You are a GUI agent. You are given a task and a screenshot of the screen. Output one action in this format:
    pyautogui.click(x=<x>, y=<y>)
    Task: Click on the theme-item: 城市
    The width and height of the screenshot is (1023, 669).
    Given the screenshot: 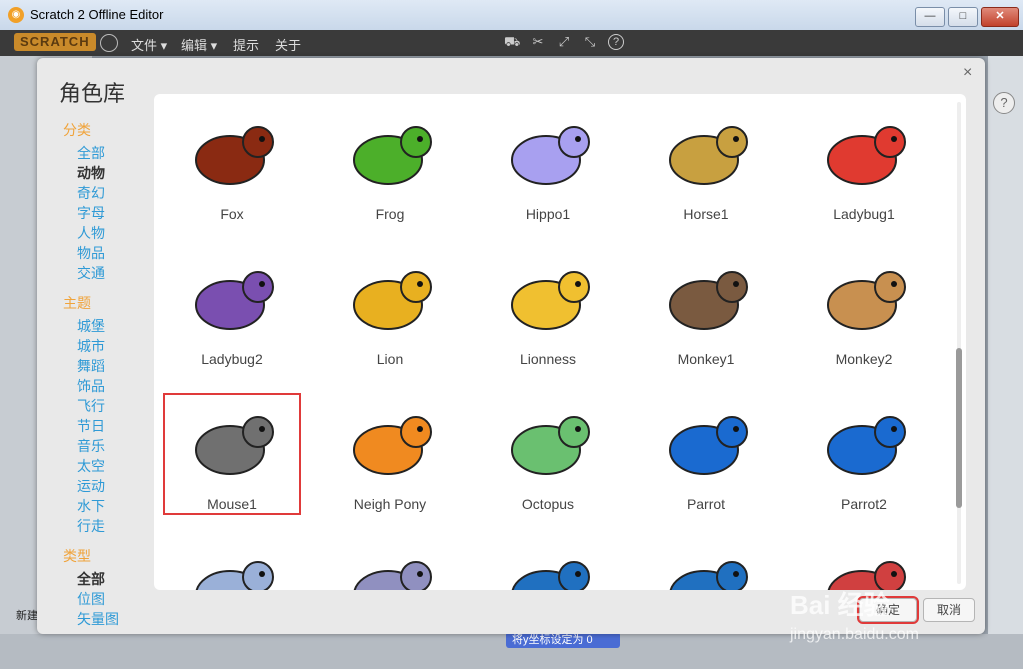 What is the action you would take?
    pyautogui.click(x=110, y=346)
    